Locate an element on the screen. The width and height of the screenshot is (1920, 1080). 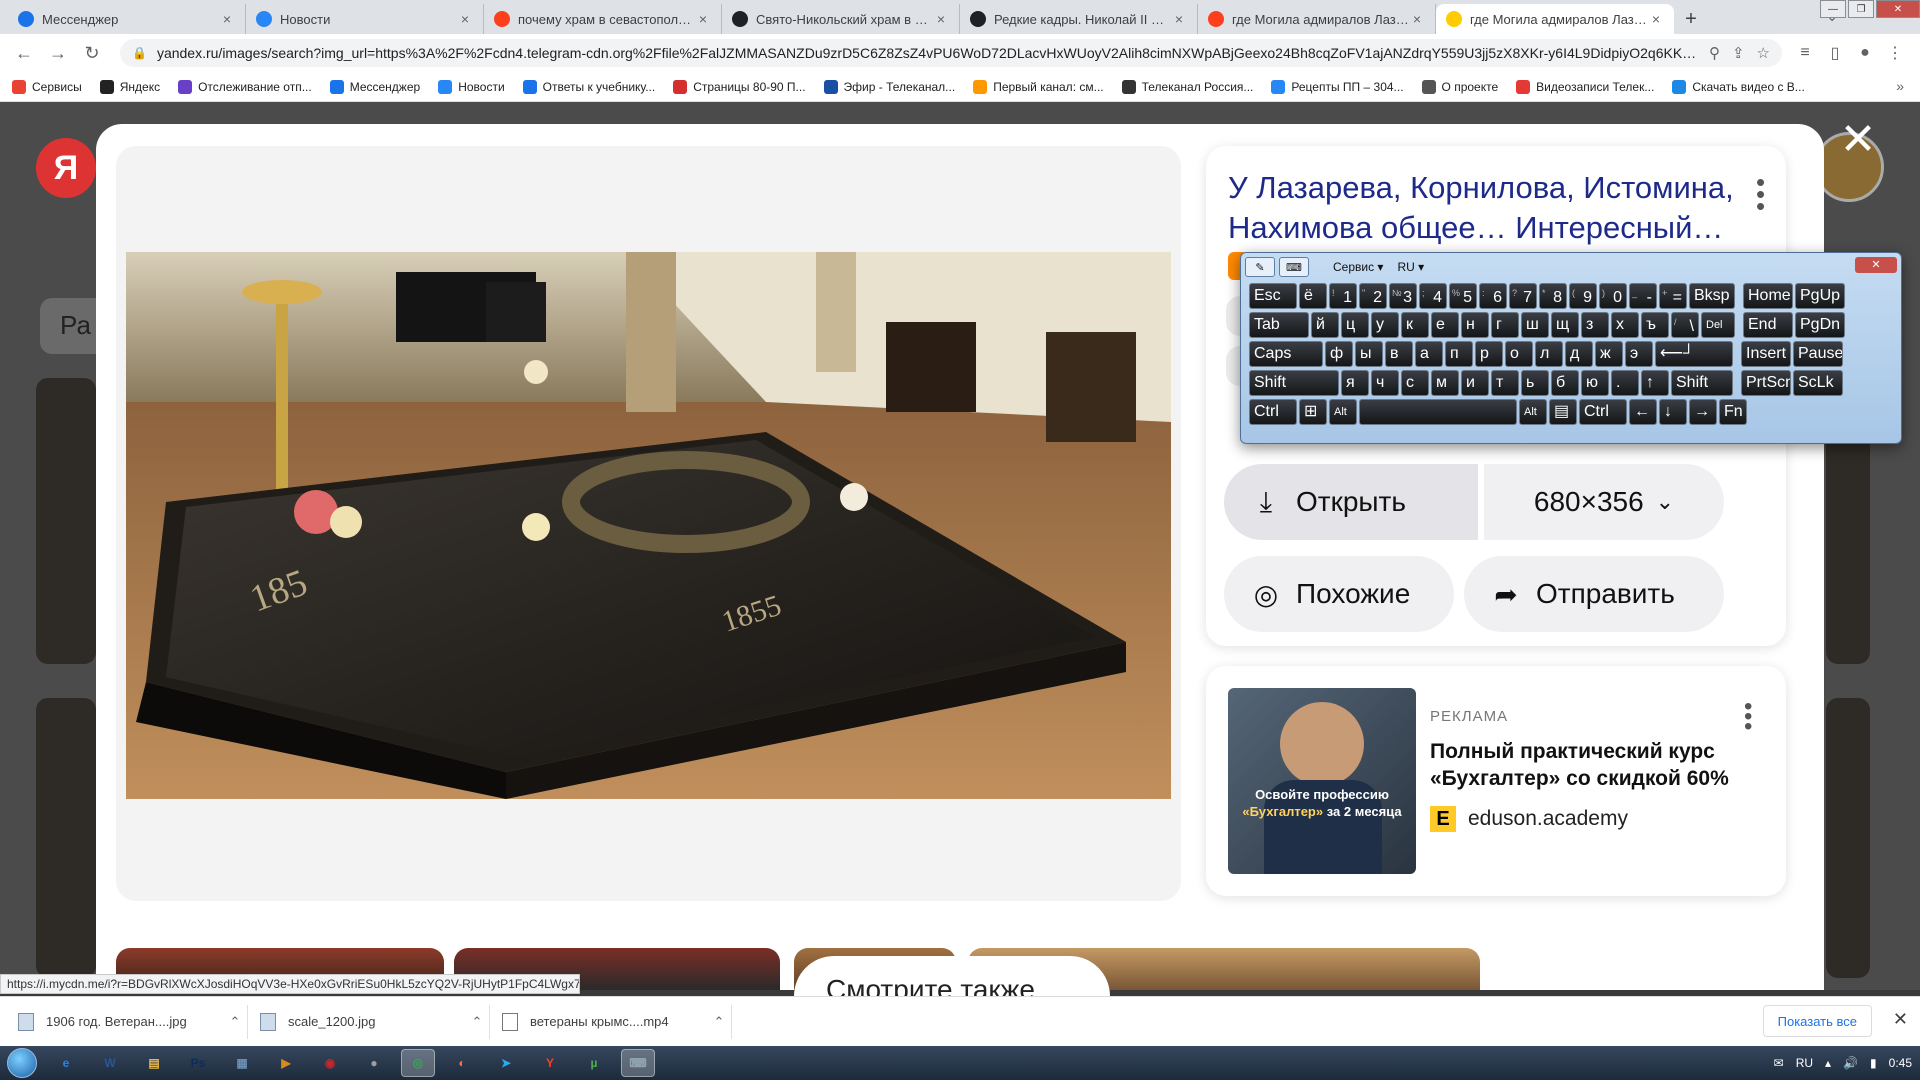
osk-key: э is located at coordinates (1639, 354).